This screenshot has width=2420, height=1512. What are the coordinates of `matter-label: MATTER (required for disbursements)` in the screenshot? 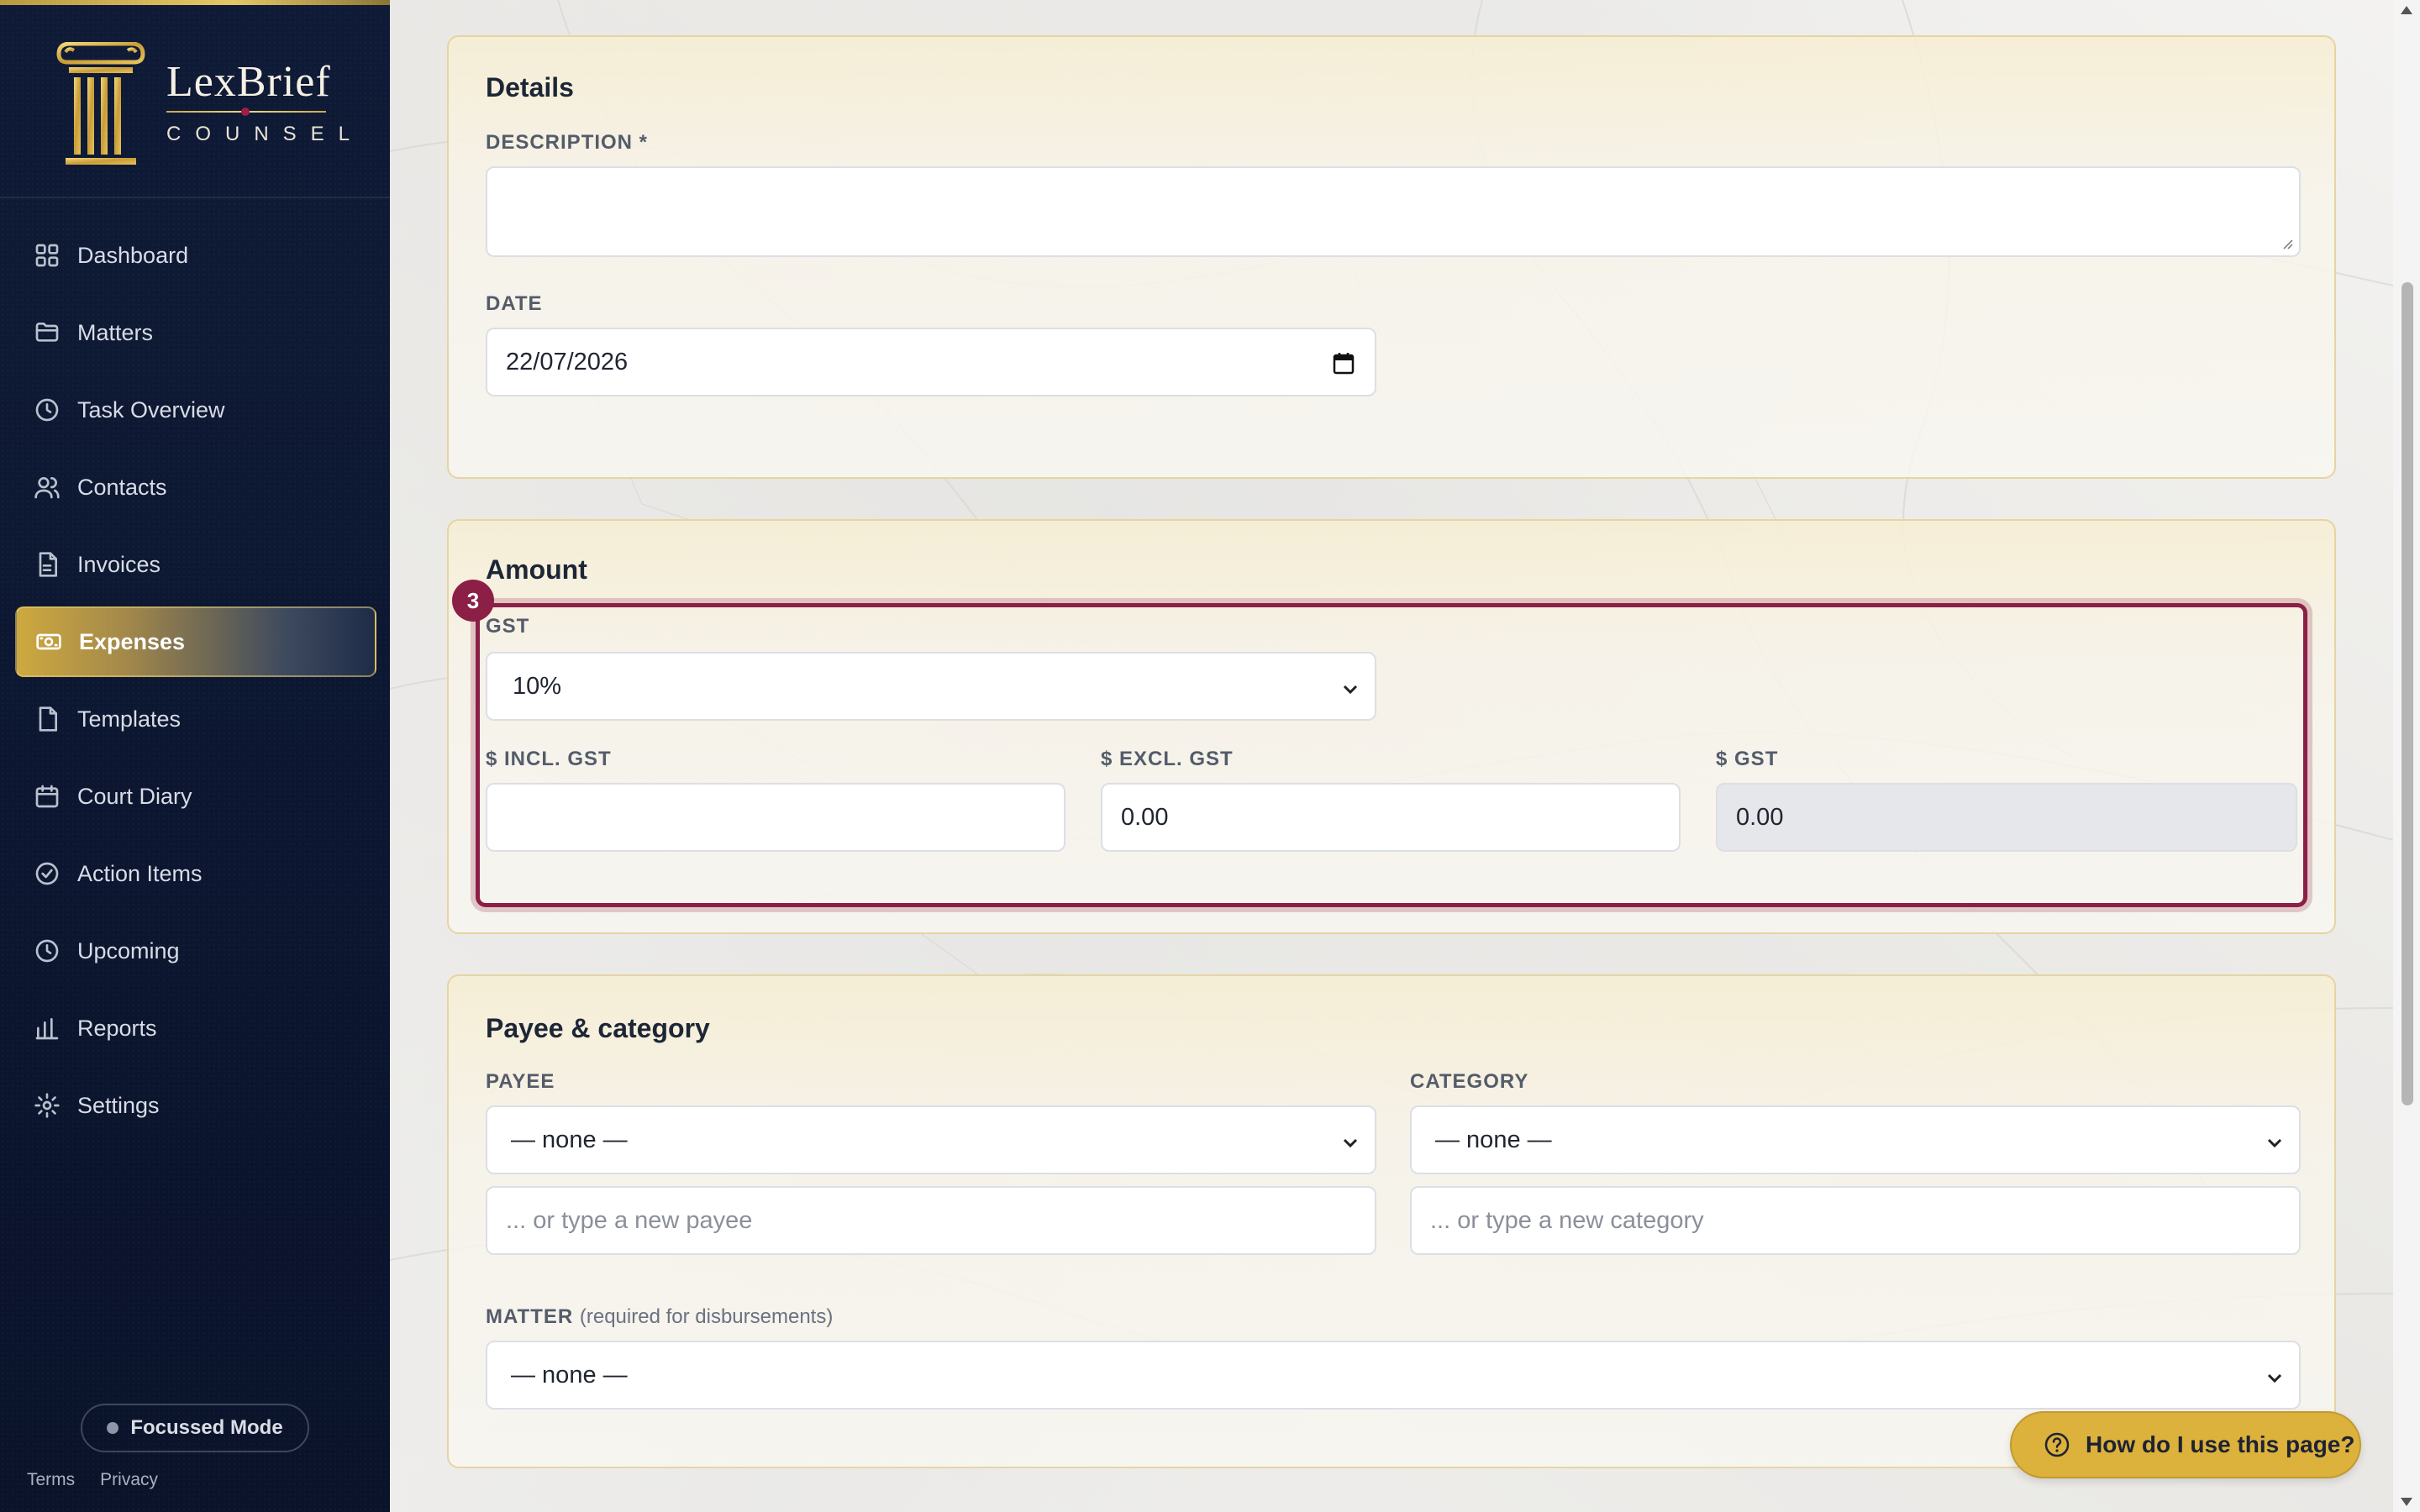 It's located at (659, 1317).